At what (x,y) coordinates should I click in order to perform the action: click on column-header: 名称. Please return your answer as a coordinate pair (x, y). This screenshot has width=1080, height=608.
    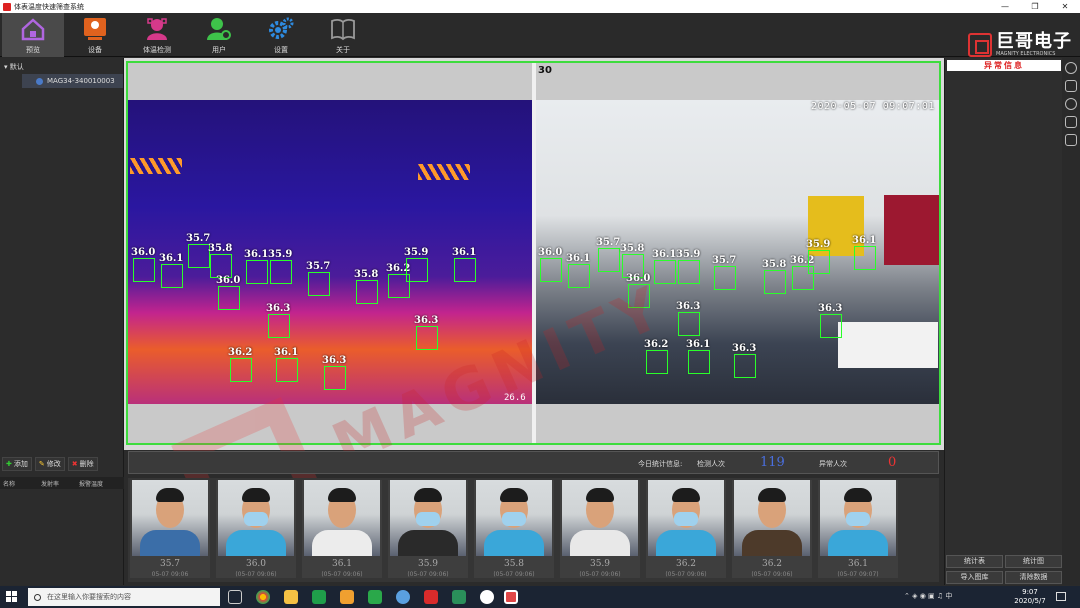
    Looking at the image, I should click on (19, 483).